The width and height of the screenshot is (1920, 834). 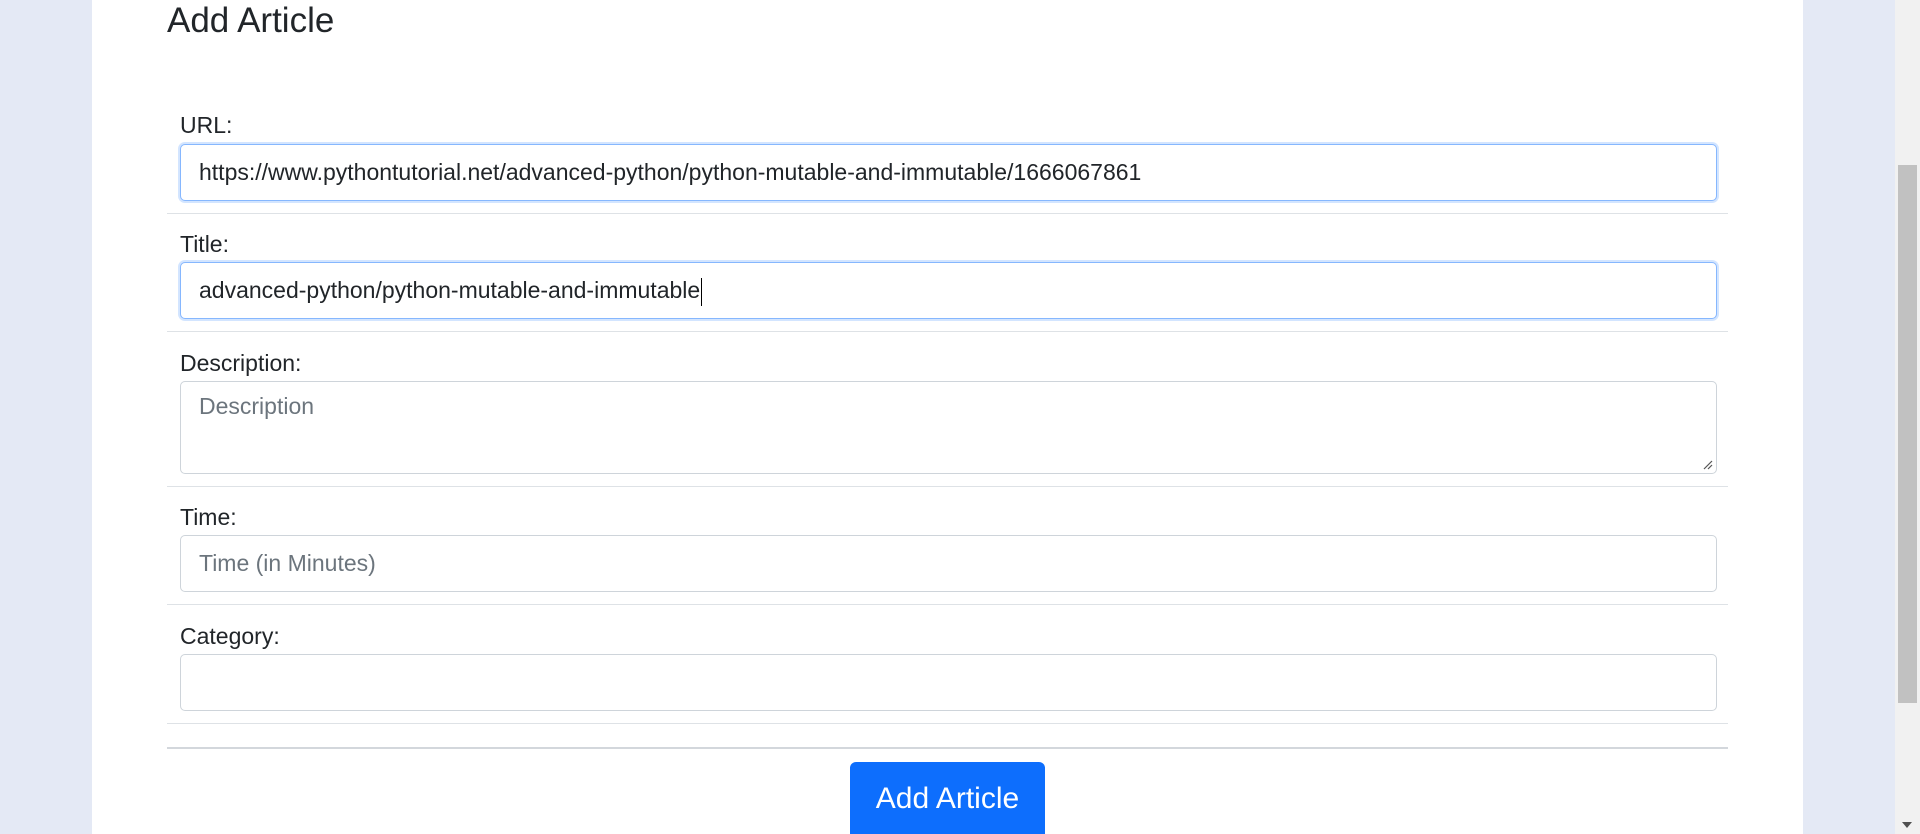 What do you see at coordinates (241, 363) in the screenshot?
I see `description-label: Description:` at bounding box center [241, 363].